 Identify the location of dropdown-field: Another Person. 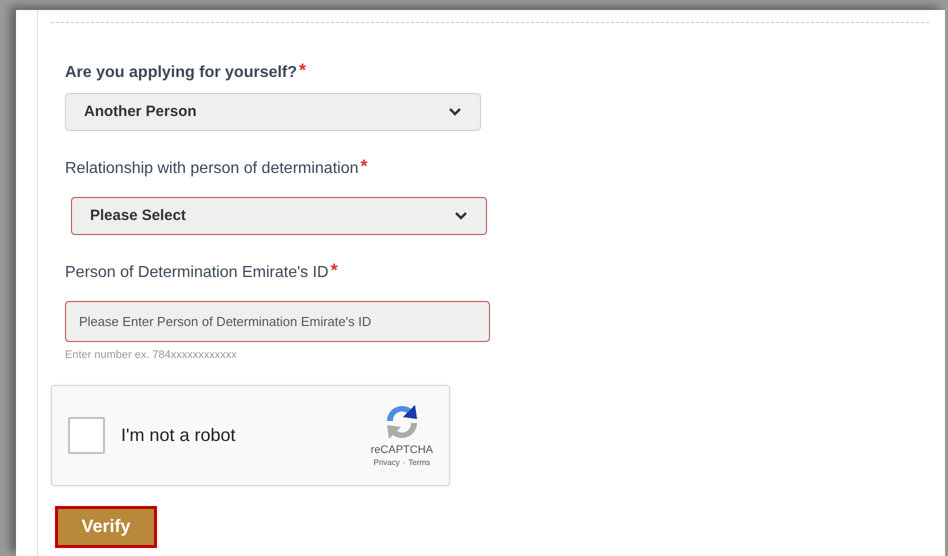
(273, 112).